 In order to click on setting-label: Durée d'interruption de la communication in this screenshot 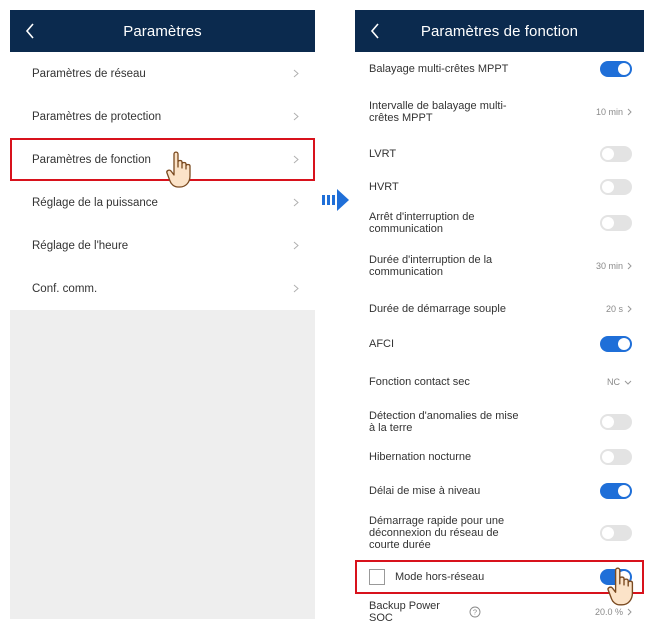, I will do `click(431, 266)`.